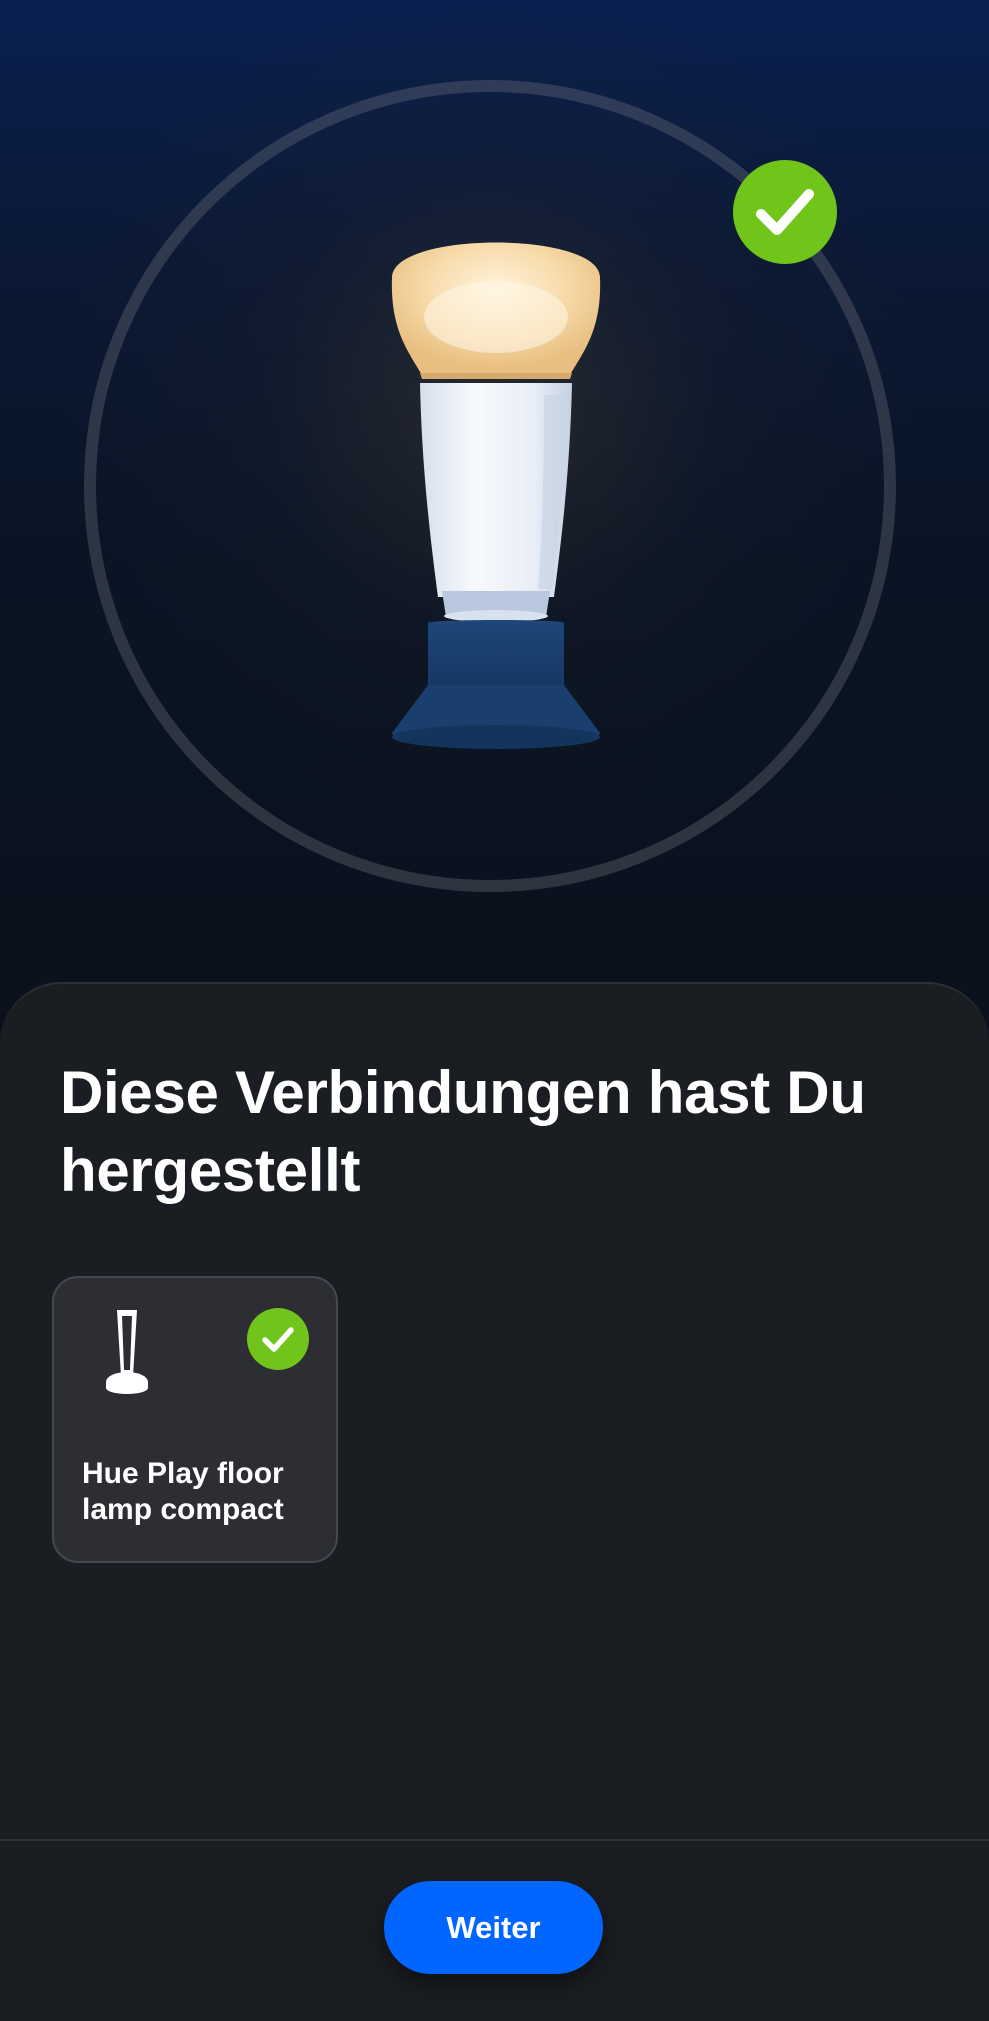 Image resolution: width=989 pixels, height=2021 pixels. Describe the element at coordinates (496, 495) in the screenshot. I see `light-bulb-on-base-icon` at that location.